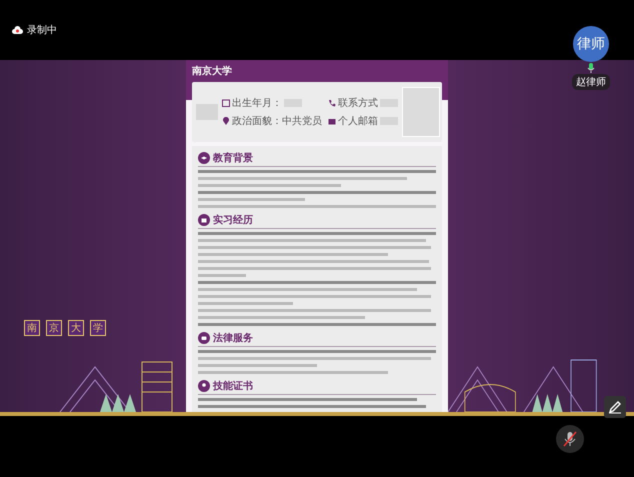  Describe the element at coordinates (32, 328) in the screenshot. I see `seal-character: 南` at that location.